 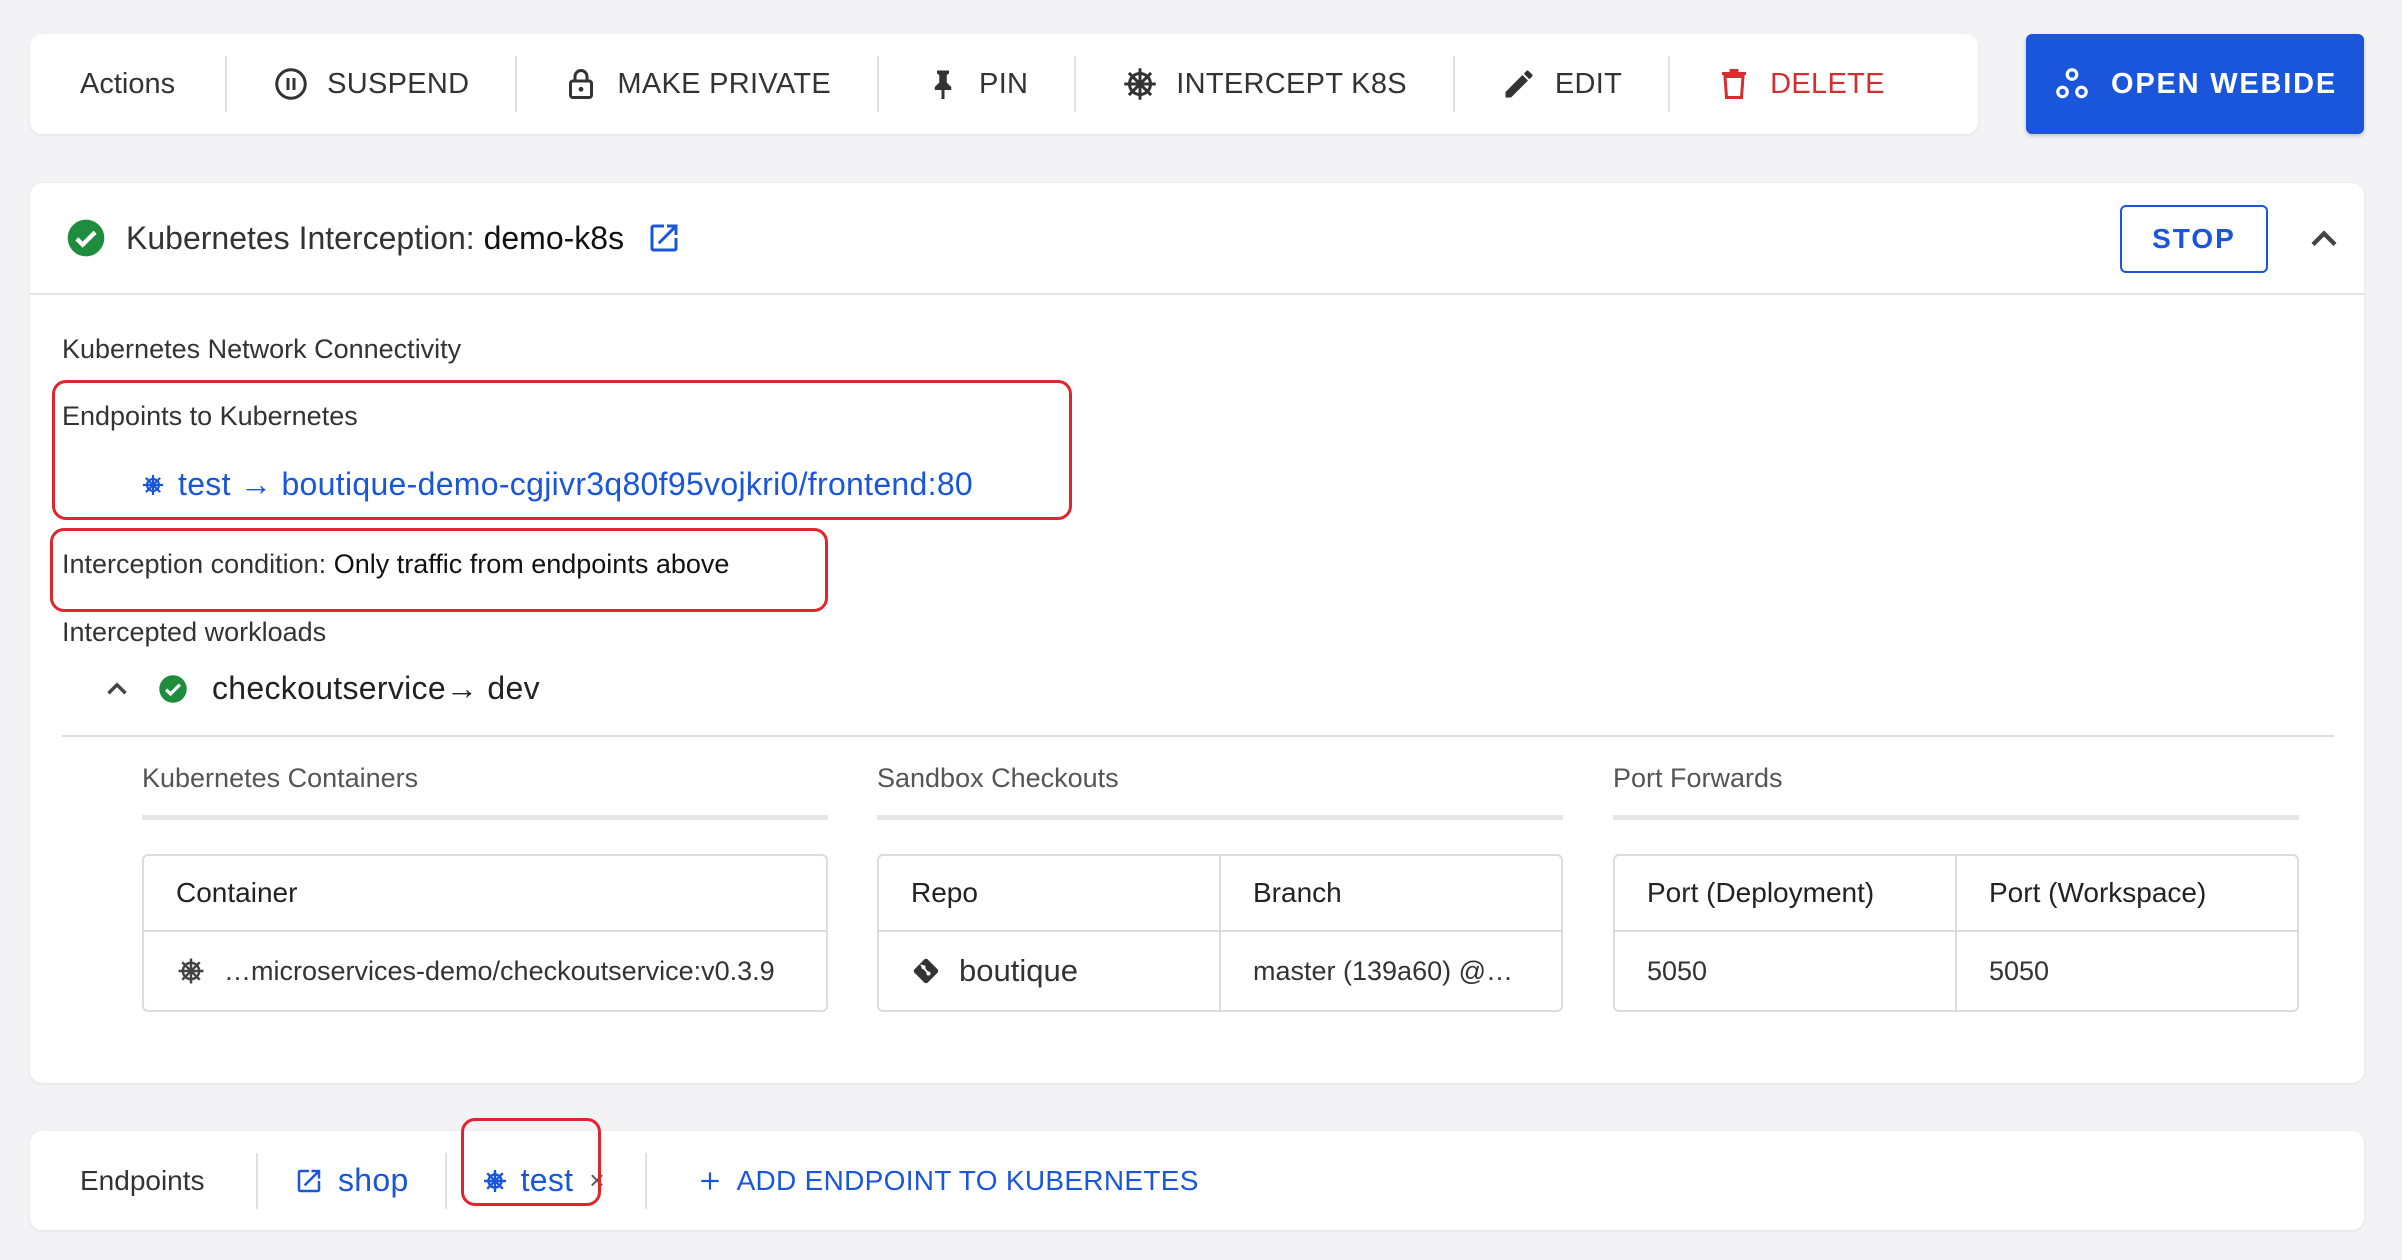 I want to click on interception-title: Kubernetes Interception: demo-k8s, so click(x=375, y=238).